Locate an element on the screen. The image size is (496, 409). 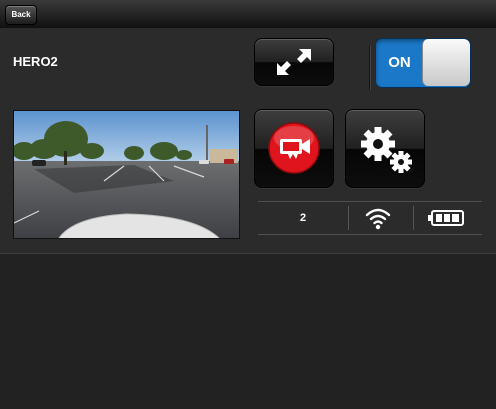
record-button is located at coordinates (294, 148).